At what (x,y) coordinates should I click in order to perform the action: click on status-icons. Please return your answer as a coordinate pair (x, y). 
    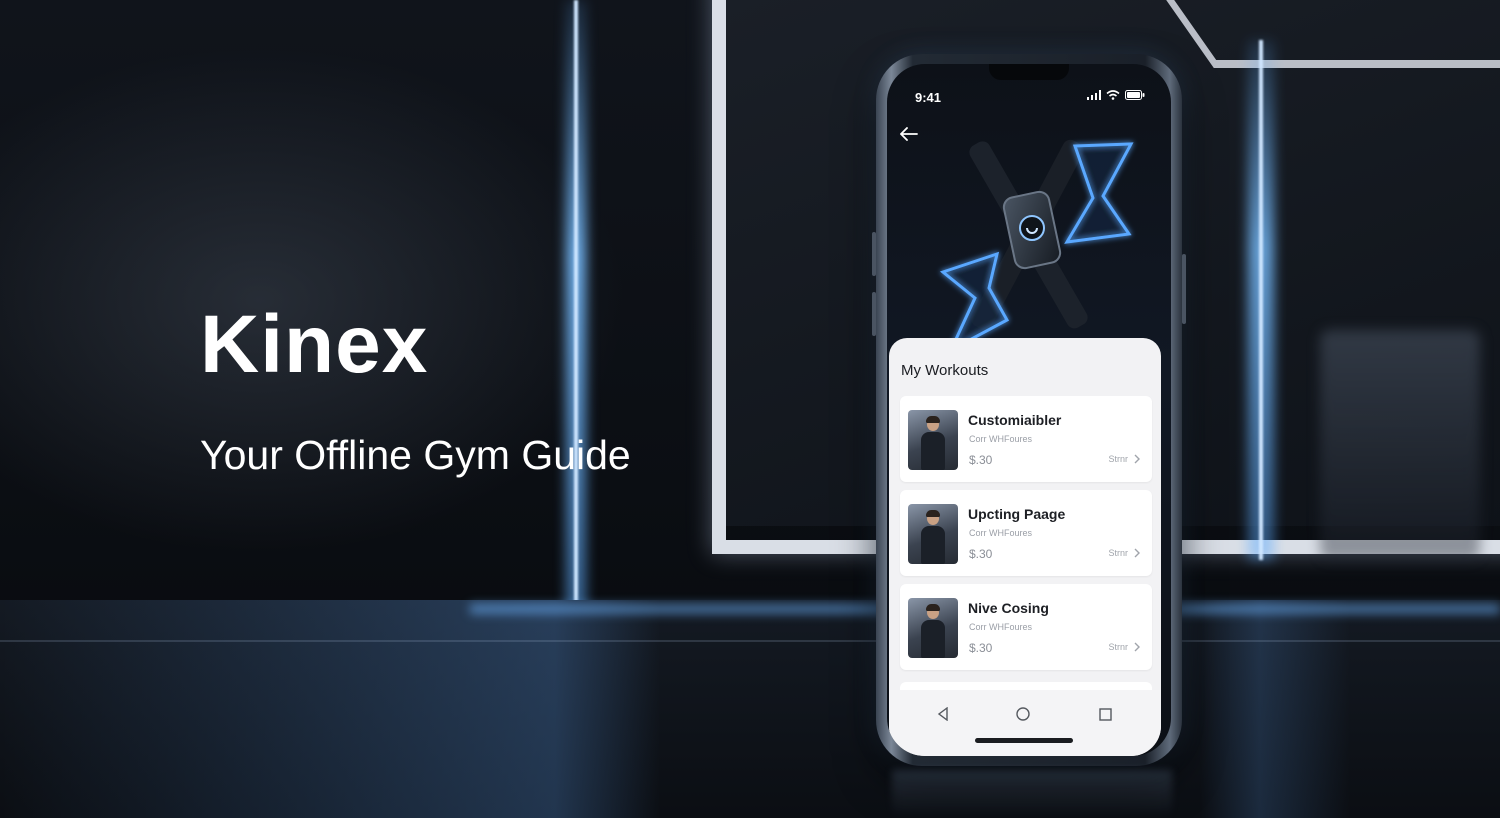
    Looking at the image, I should click on (1116, 95).